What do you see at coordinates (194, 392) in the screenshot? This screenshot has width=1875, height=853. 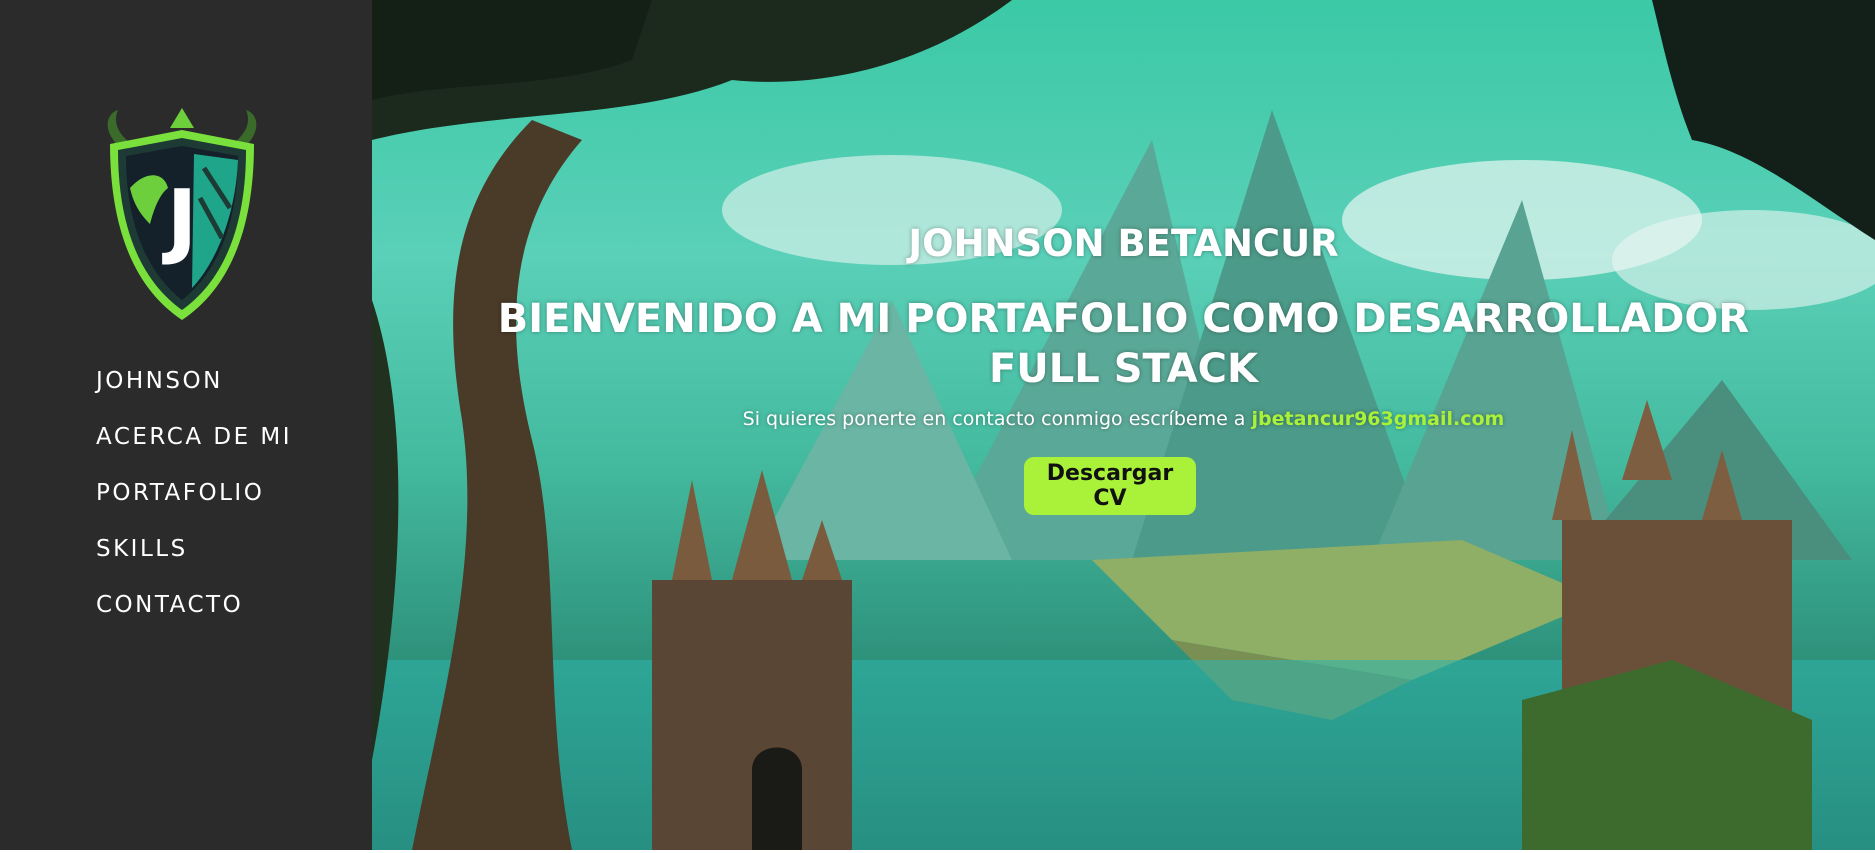 I see `nav-item-johnson: JOHNSON` at bounding box center [194, 392].